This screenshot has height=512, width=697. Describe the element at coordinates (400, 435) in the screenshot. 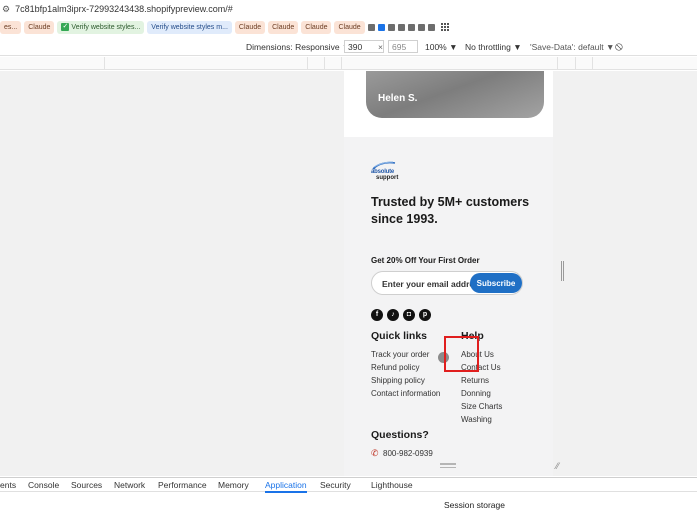

I see `questions-title: Questions?` at that location.